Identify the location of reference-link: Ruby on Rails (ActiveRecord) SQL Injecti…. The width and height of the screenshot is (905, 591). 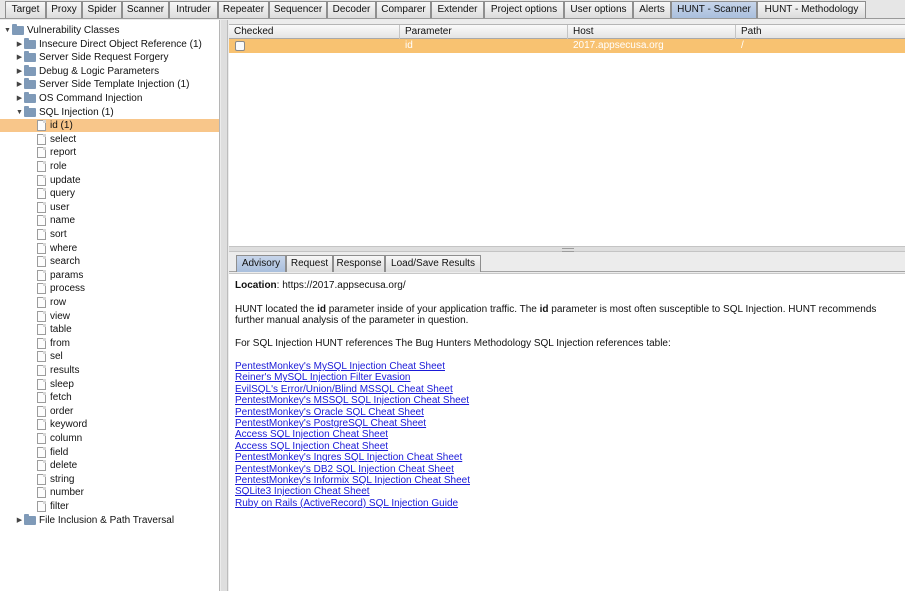
(346, 503).